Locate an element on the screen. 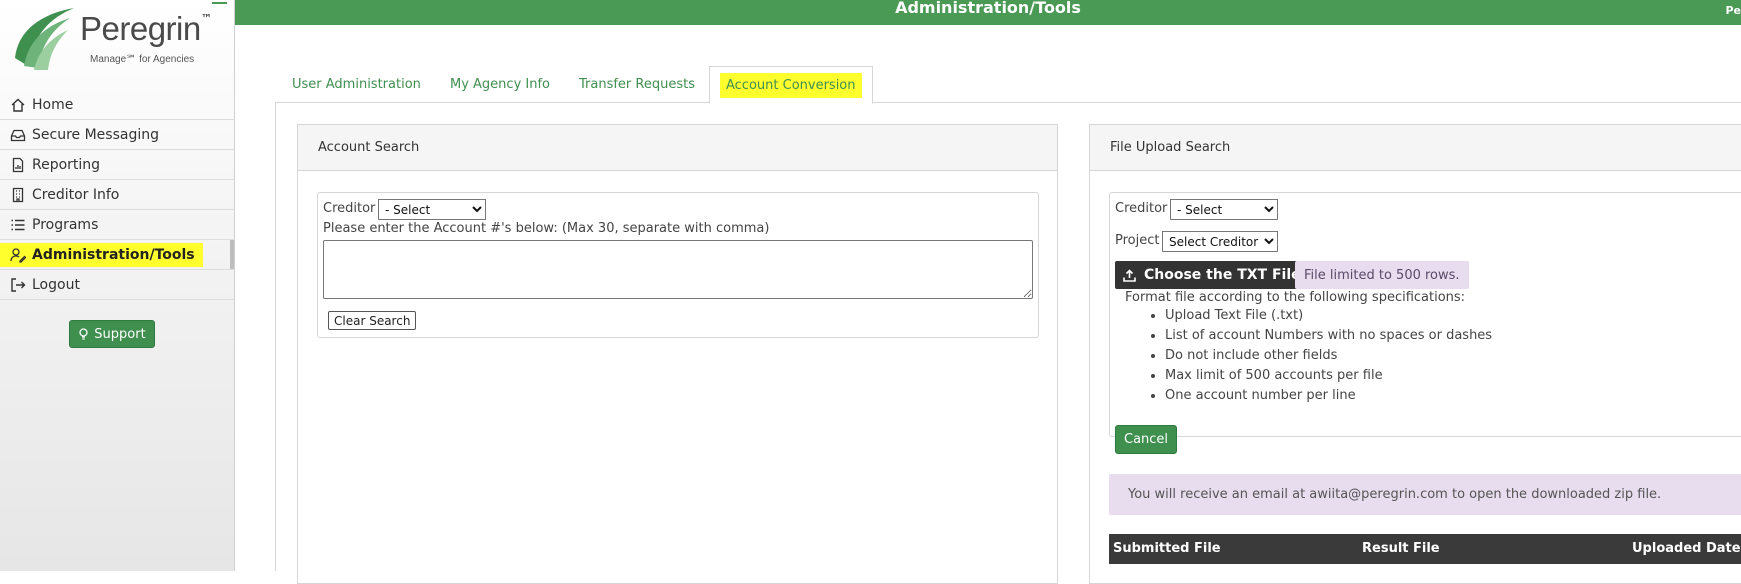  spec-item: Do not include other fields is located at coordinates (1328, 356).